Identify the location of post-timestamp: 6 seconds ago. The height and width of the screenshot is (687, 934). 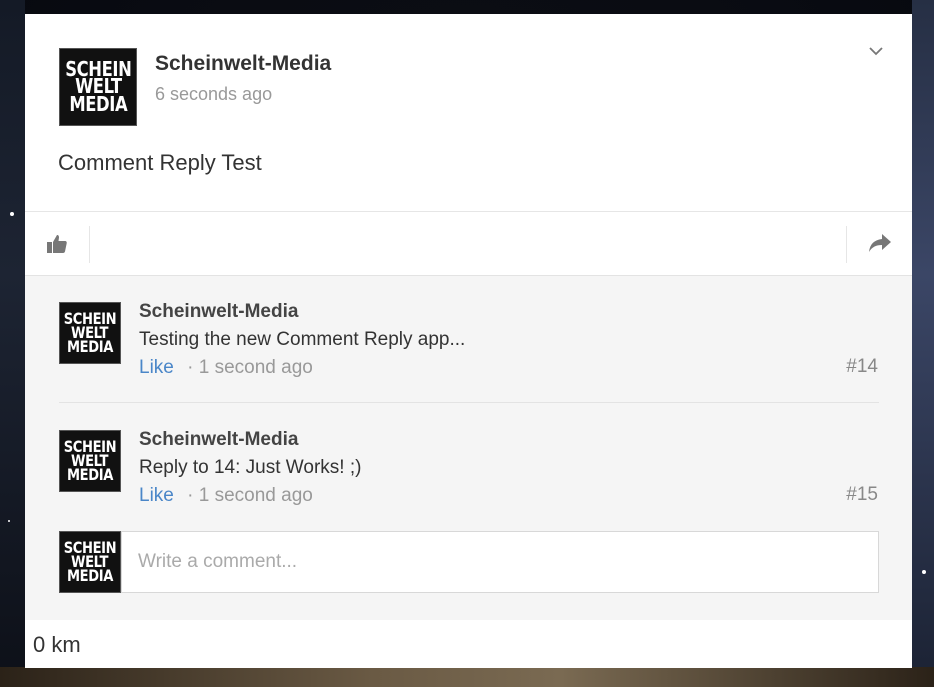
(213, 94).